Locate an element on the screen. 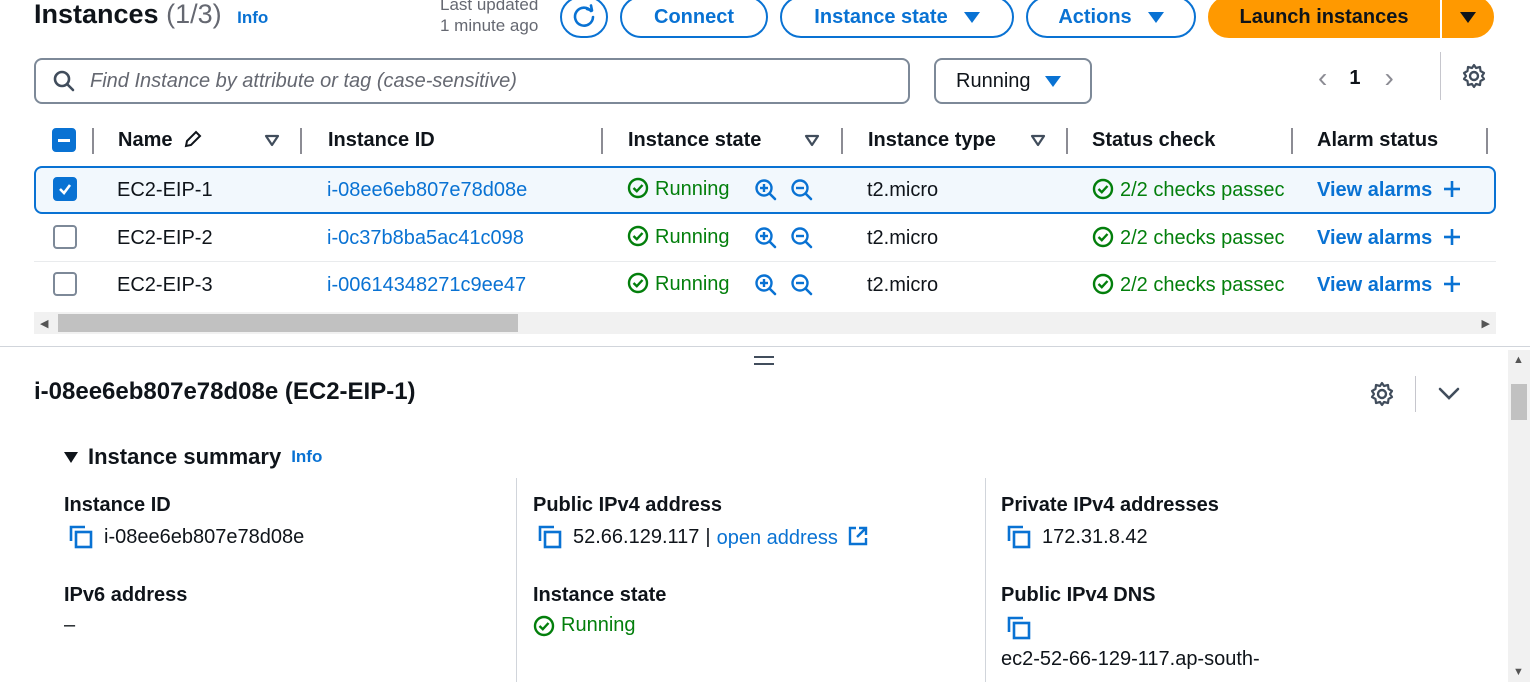 The height and width of the screenshot is (682, 1530). column-header-status-check: Status check is located at coordinates (1153, 140).